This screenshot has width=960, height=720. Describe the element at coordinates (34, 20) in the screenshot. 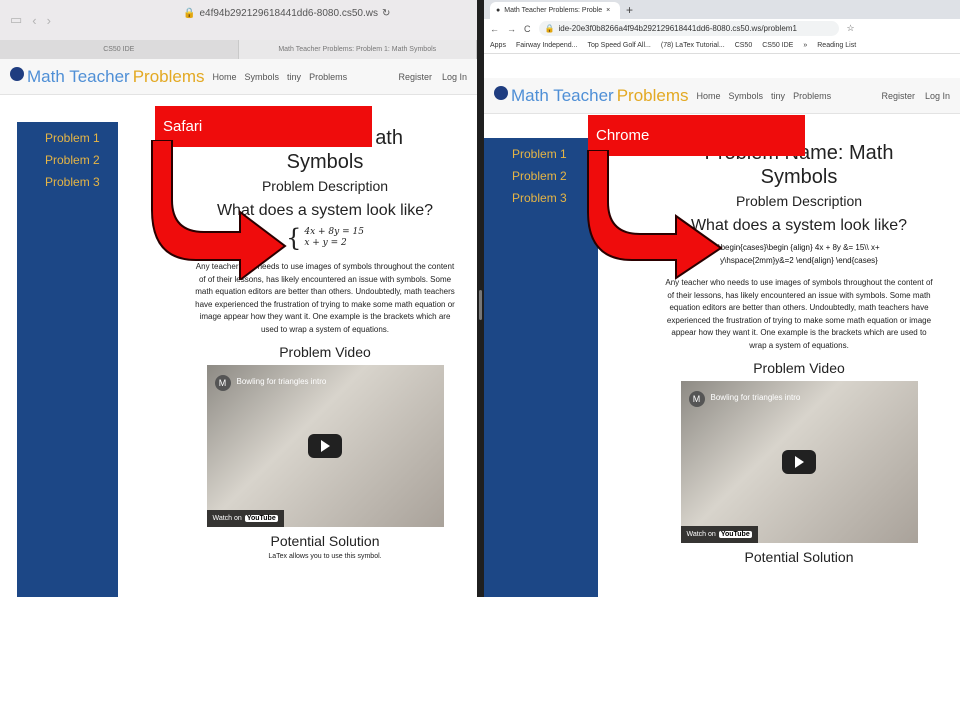

I see `back-icon: ‹` at that location.